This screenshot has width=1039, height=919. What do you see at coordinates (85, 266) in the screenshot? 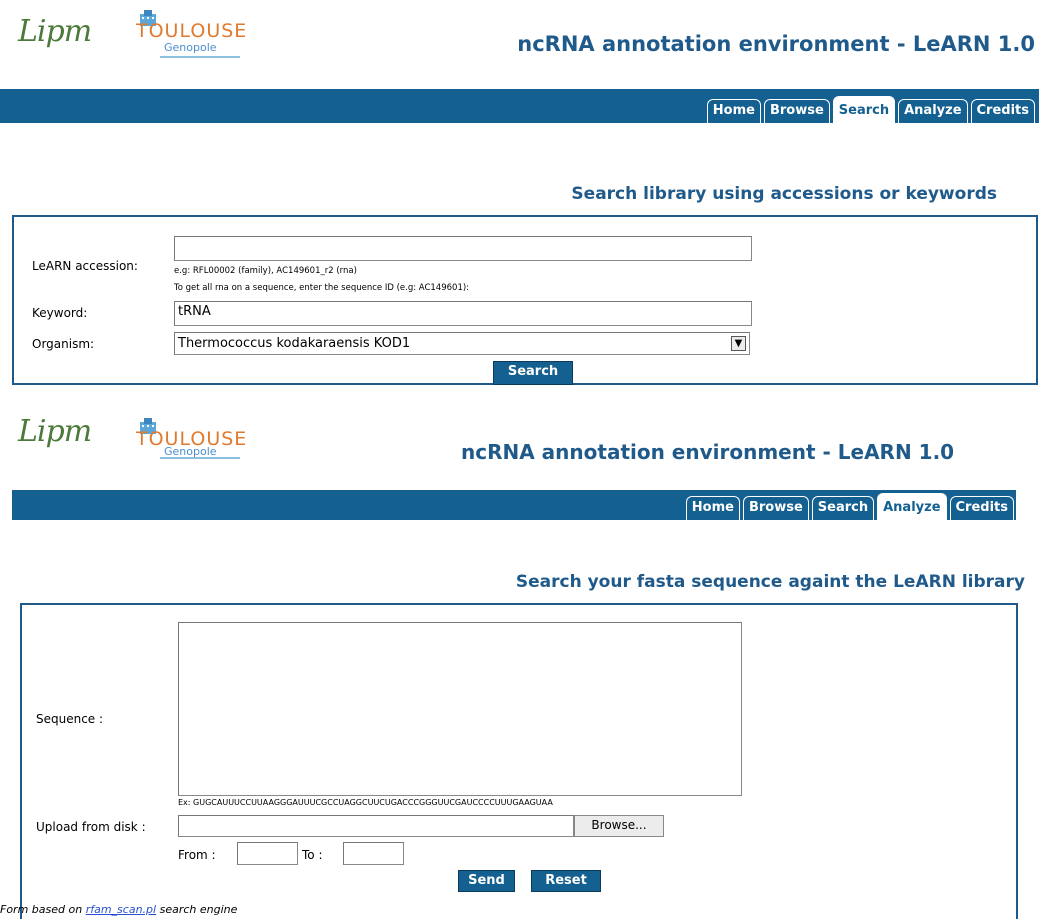
I see `accession-label: LeARN accession:` at bounding box center [85, 266].